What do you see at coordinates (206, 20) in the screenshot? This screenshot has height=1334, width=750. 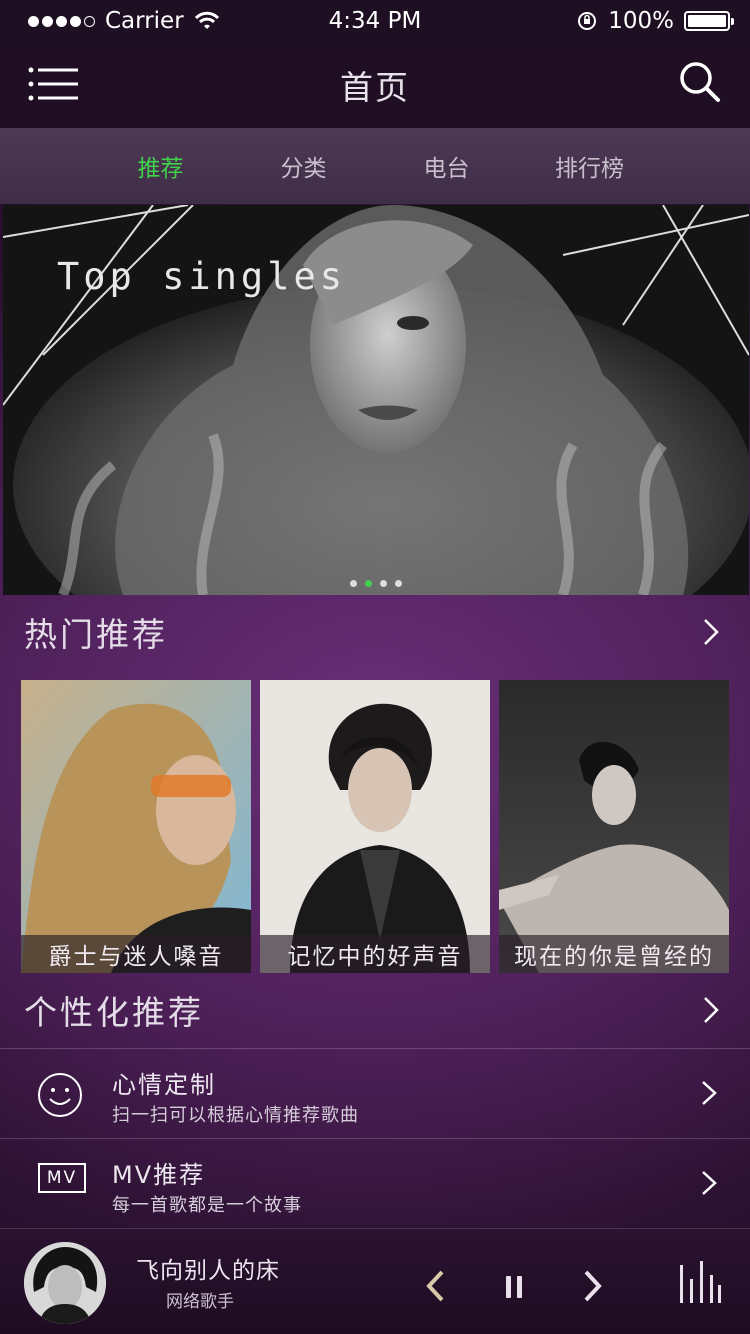 I see `wifi-icon` at bounding box center [206, 20].